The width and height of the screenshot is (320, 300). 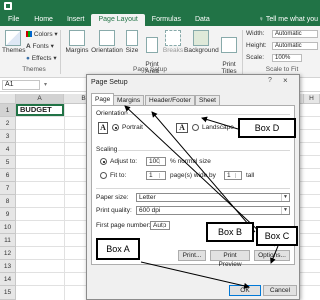 I want to click on callout-box-a: Box A, so click(x=118, y=249).